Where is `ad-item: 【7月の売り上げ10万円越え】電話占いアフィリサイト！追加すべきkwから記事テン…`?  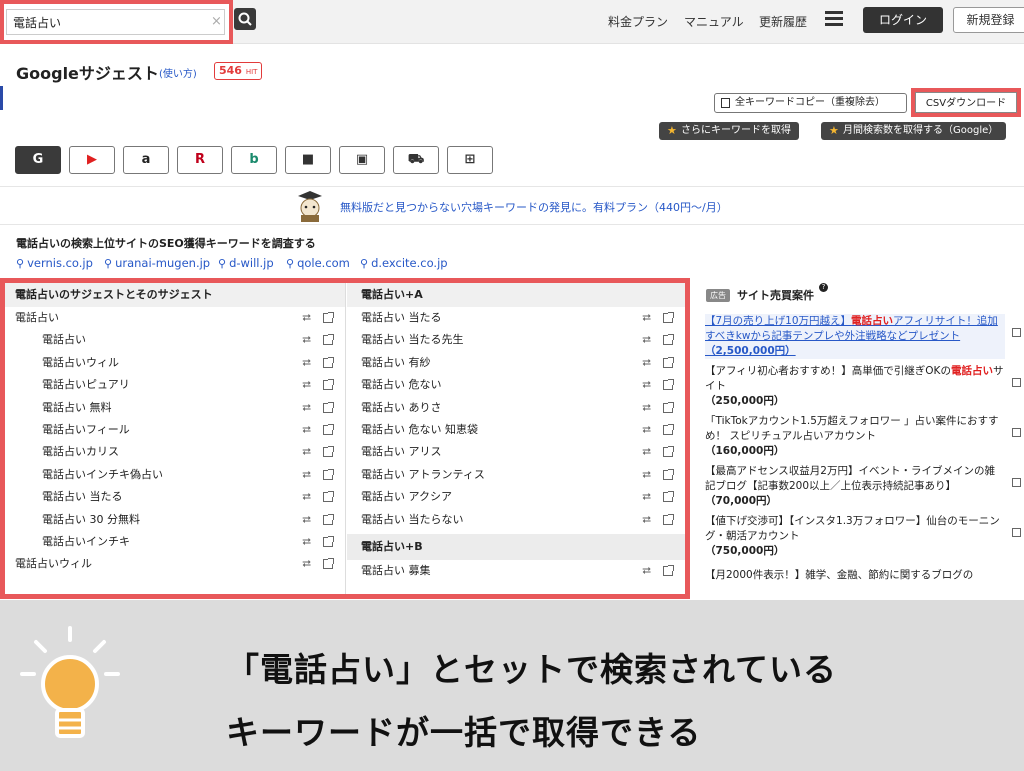
ad-item: 【7月の売り上げ10万円越え】電話占いアフィリサイト！追加すべきkwから記事テン… is located at coordinates (855, 336).